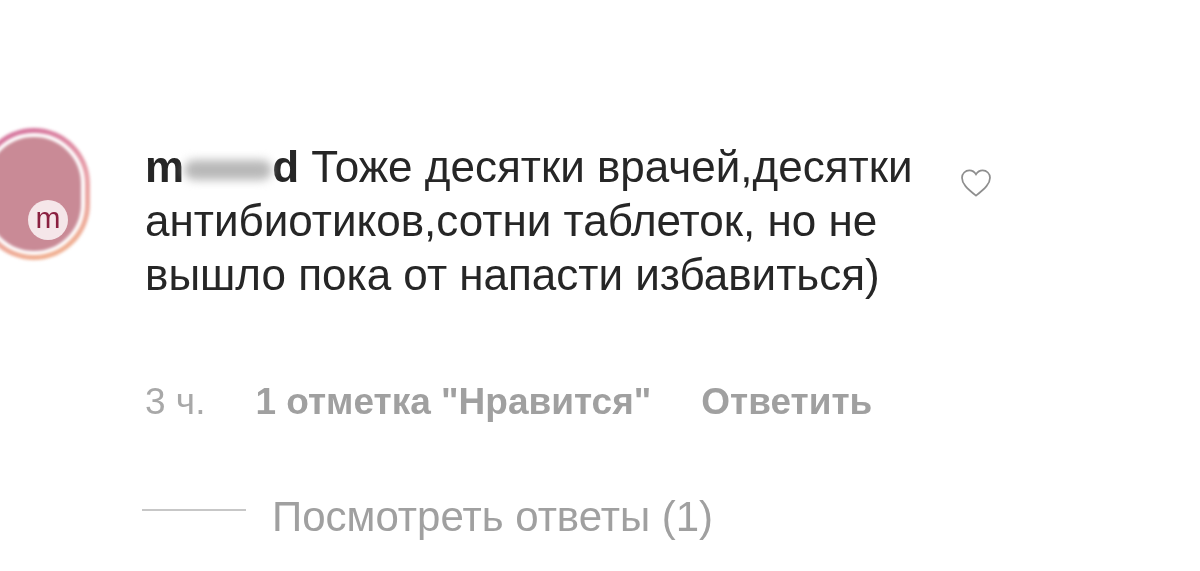 The image size is (1200, 571). Describe the element at coordinates (222, 166) in the screenshot. I see `username-link: m d` at that location.